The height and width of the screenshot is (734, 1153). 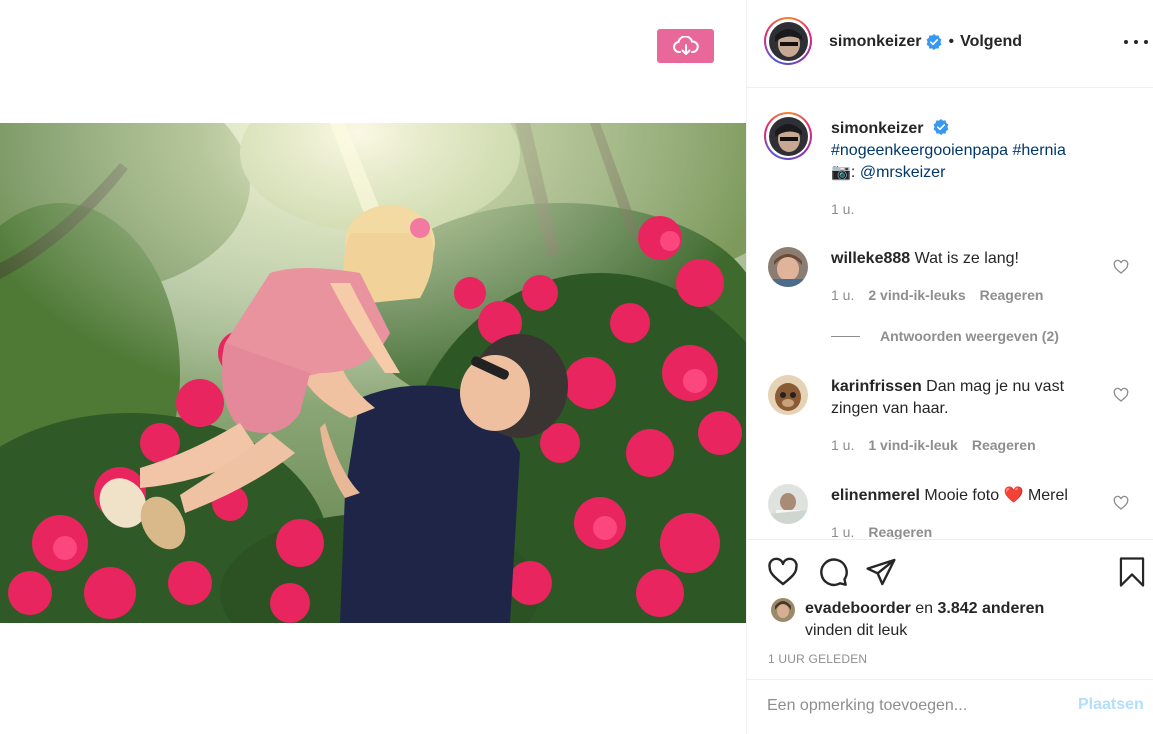 I want to click on header-user-line: simonkeizer • Volgend, so click(x=925, y=42).